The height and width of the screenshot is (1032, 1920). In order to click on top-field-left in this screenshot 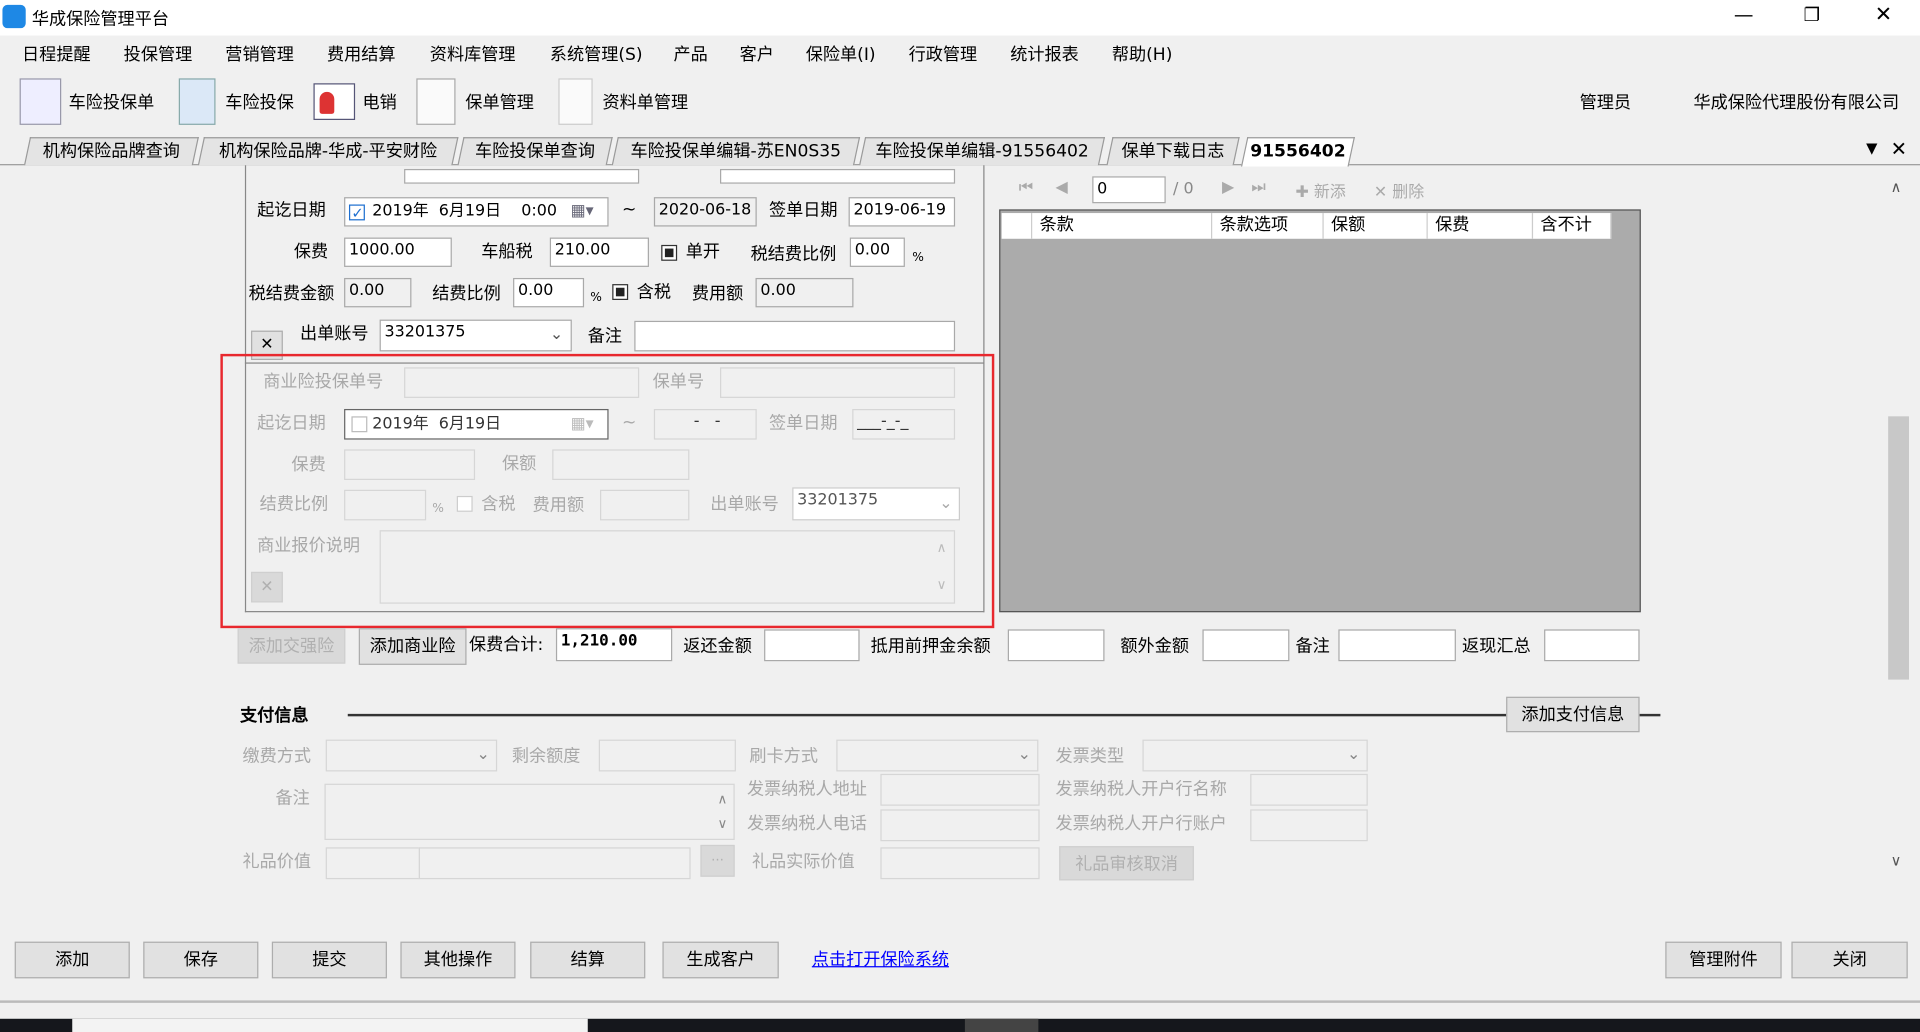, I will do `click(522, 176)`.